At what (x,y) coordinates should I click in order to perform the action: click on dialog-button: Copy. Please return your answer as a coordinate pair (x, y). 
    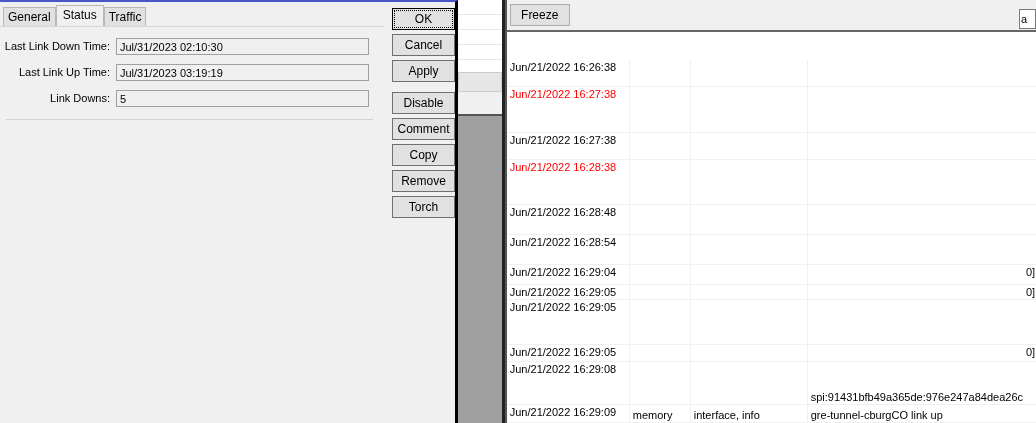
    Looking at the image, I should click on (423, 155).